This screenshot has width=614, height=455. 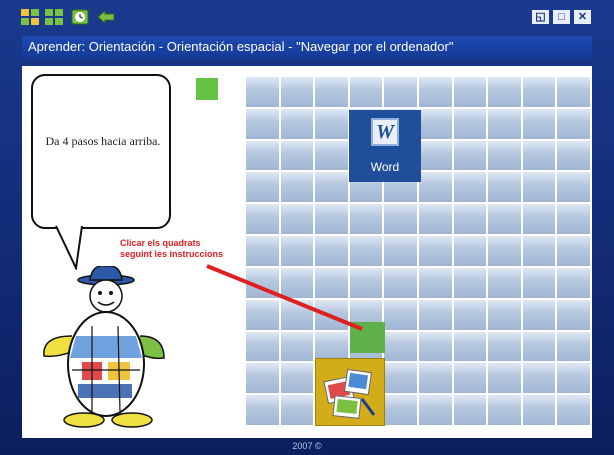 What do you see at coordinates (307, 446) in the screenshot?
I see `footer-copyright: 2007 ©` at bounding box center [307, 446].